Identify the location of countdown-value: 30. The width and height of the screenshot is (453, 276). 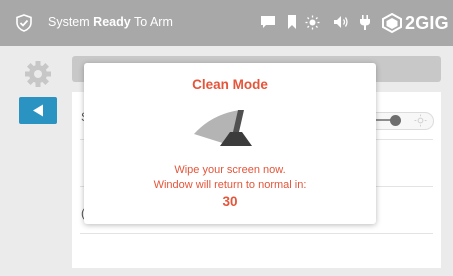
(230, 201).